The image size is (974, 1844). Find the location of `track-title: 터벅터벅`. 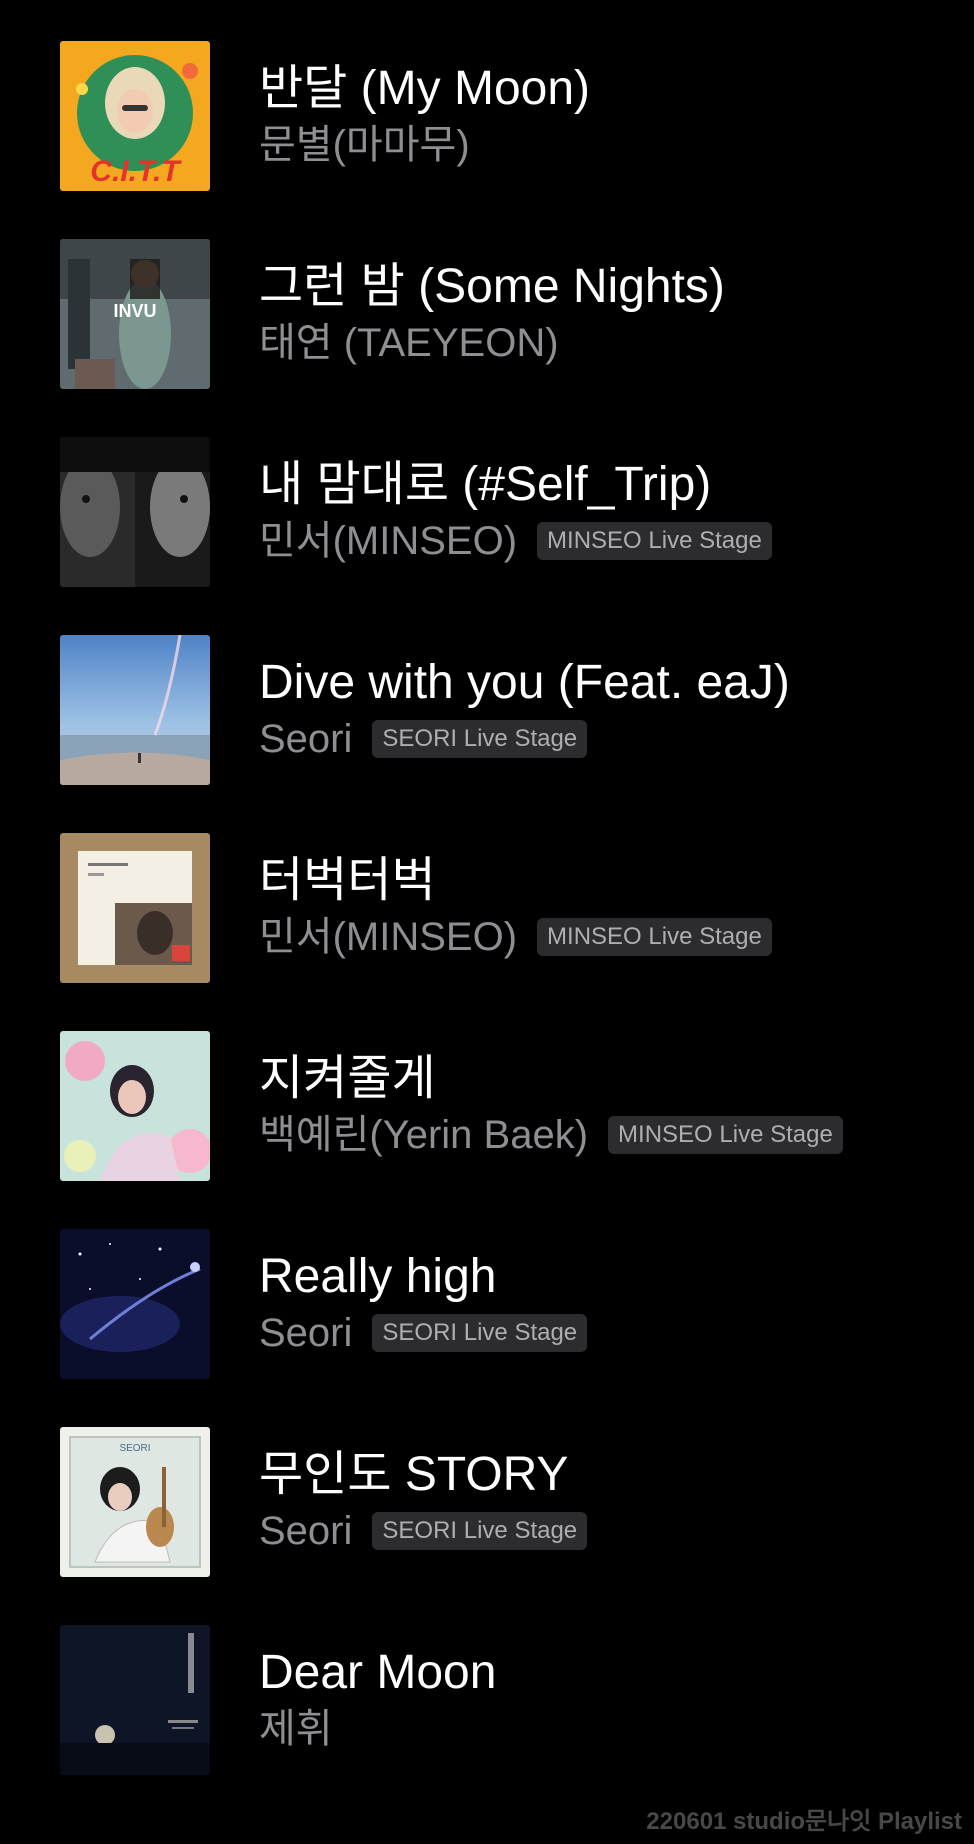

track-title: 터벅터벅 is located at coordinates (347, 880).